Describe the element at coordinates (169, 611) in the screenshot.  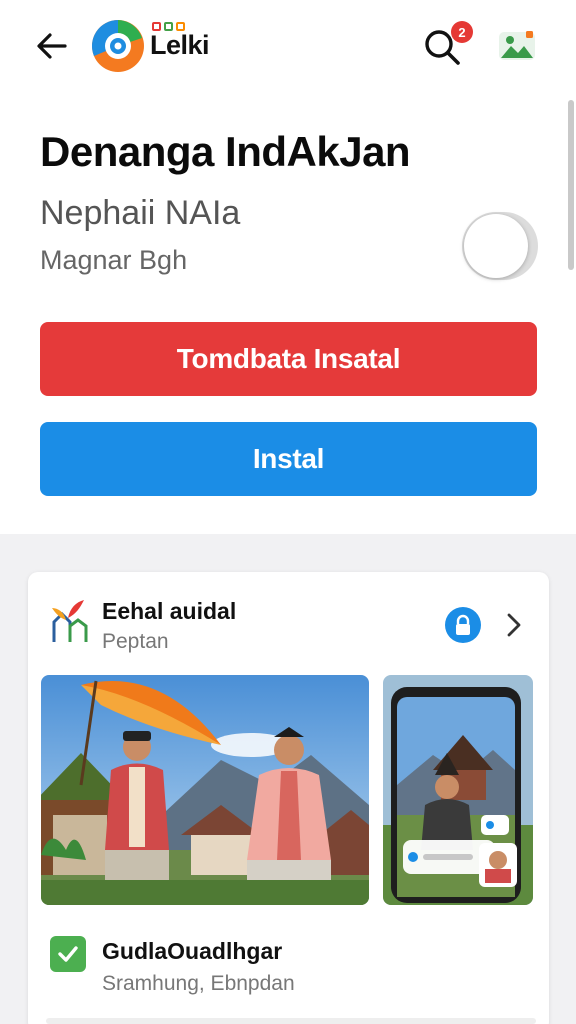
I see `card-title: Eehal auidal` at that location.